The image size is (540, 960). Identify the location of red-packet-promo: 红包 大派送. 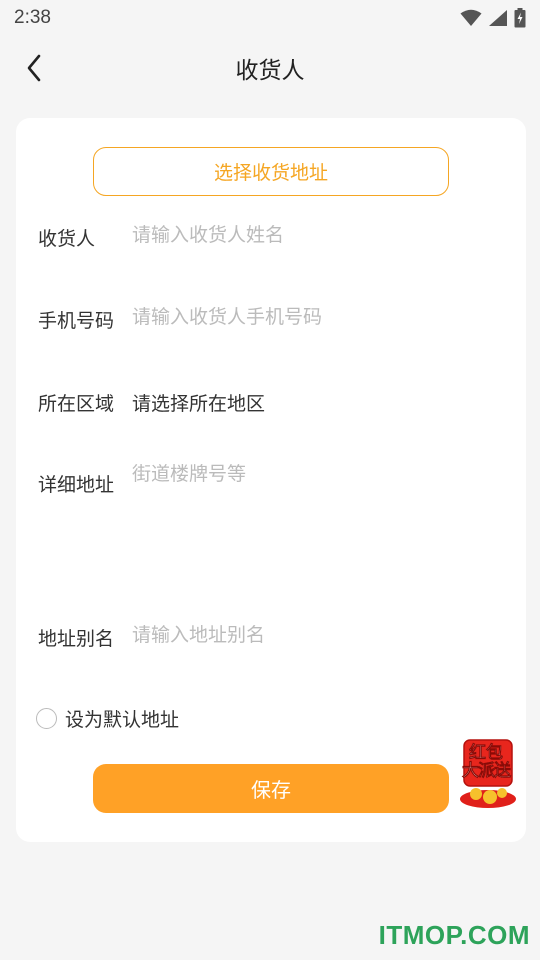
(488, 773).